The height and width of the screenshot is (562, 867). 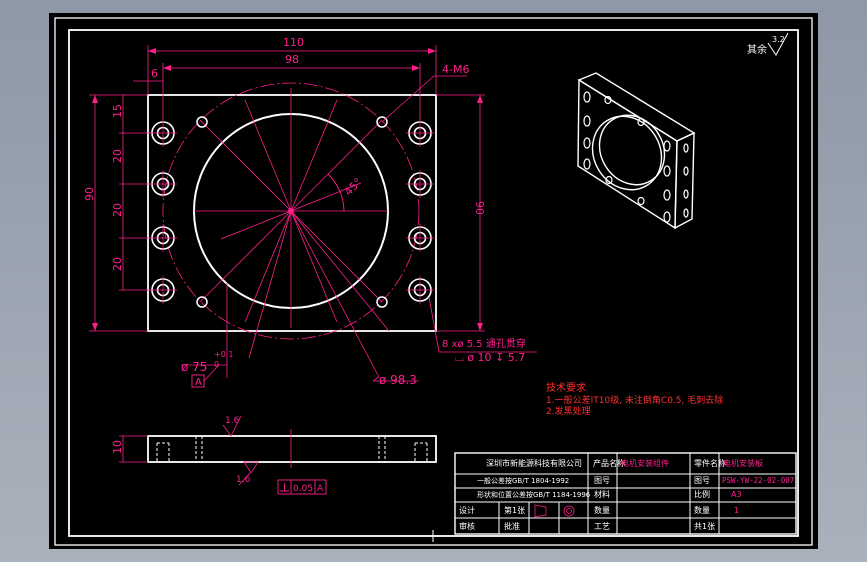 I want to click on sheet-total: 共1张, so click(x=704, y=526).